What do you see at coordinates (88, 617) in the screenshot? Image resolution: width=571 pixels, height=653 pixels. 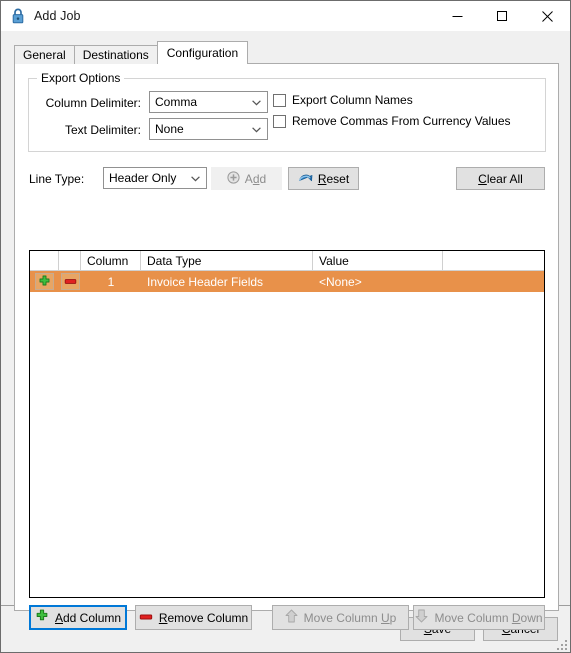 I see `add-column-label: Add Column` at bounding box center [88, 617].